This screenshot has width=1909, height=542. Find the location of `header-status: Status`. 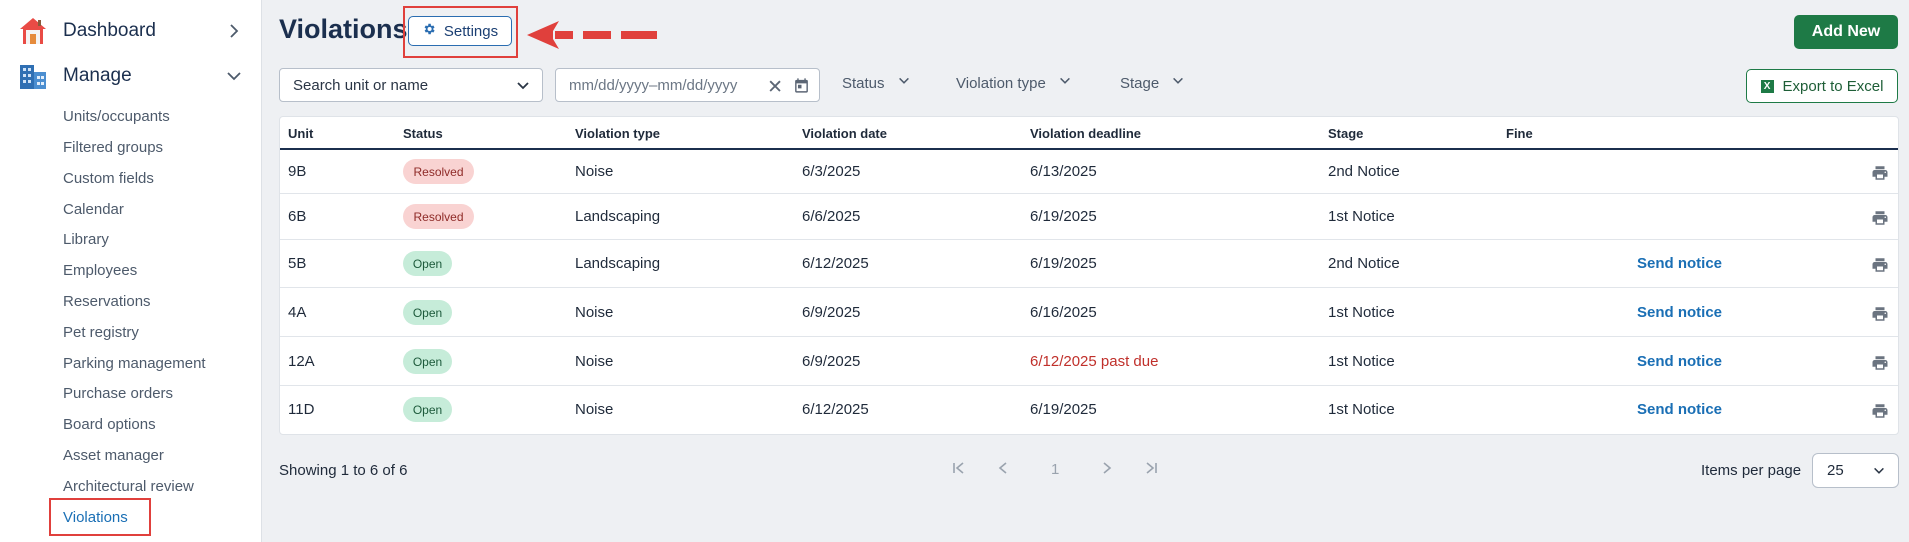

header-status: Status is located at coordinates (423, 133).